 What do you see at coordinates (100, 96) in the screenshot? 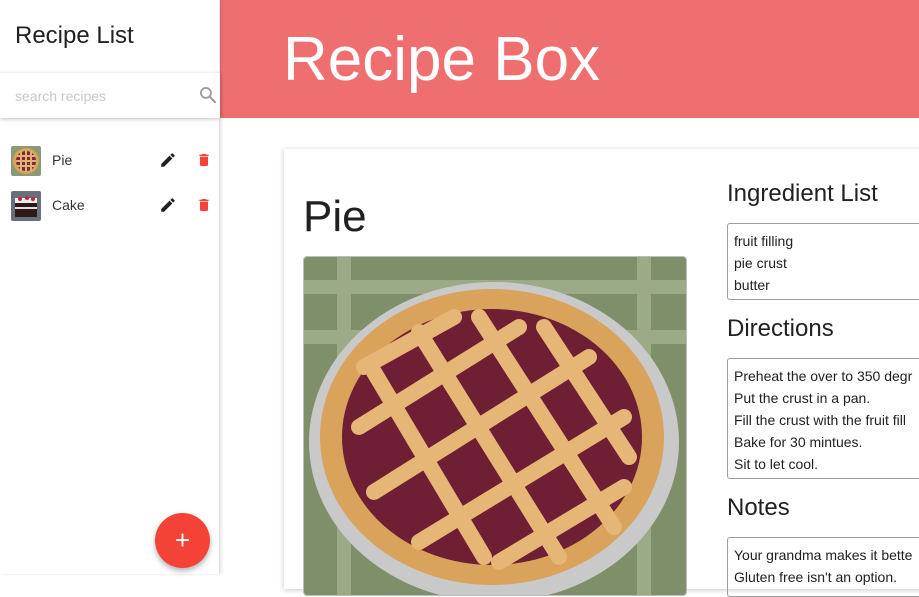
I see `search-input` at bounding box center [100, 96].